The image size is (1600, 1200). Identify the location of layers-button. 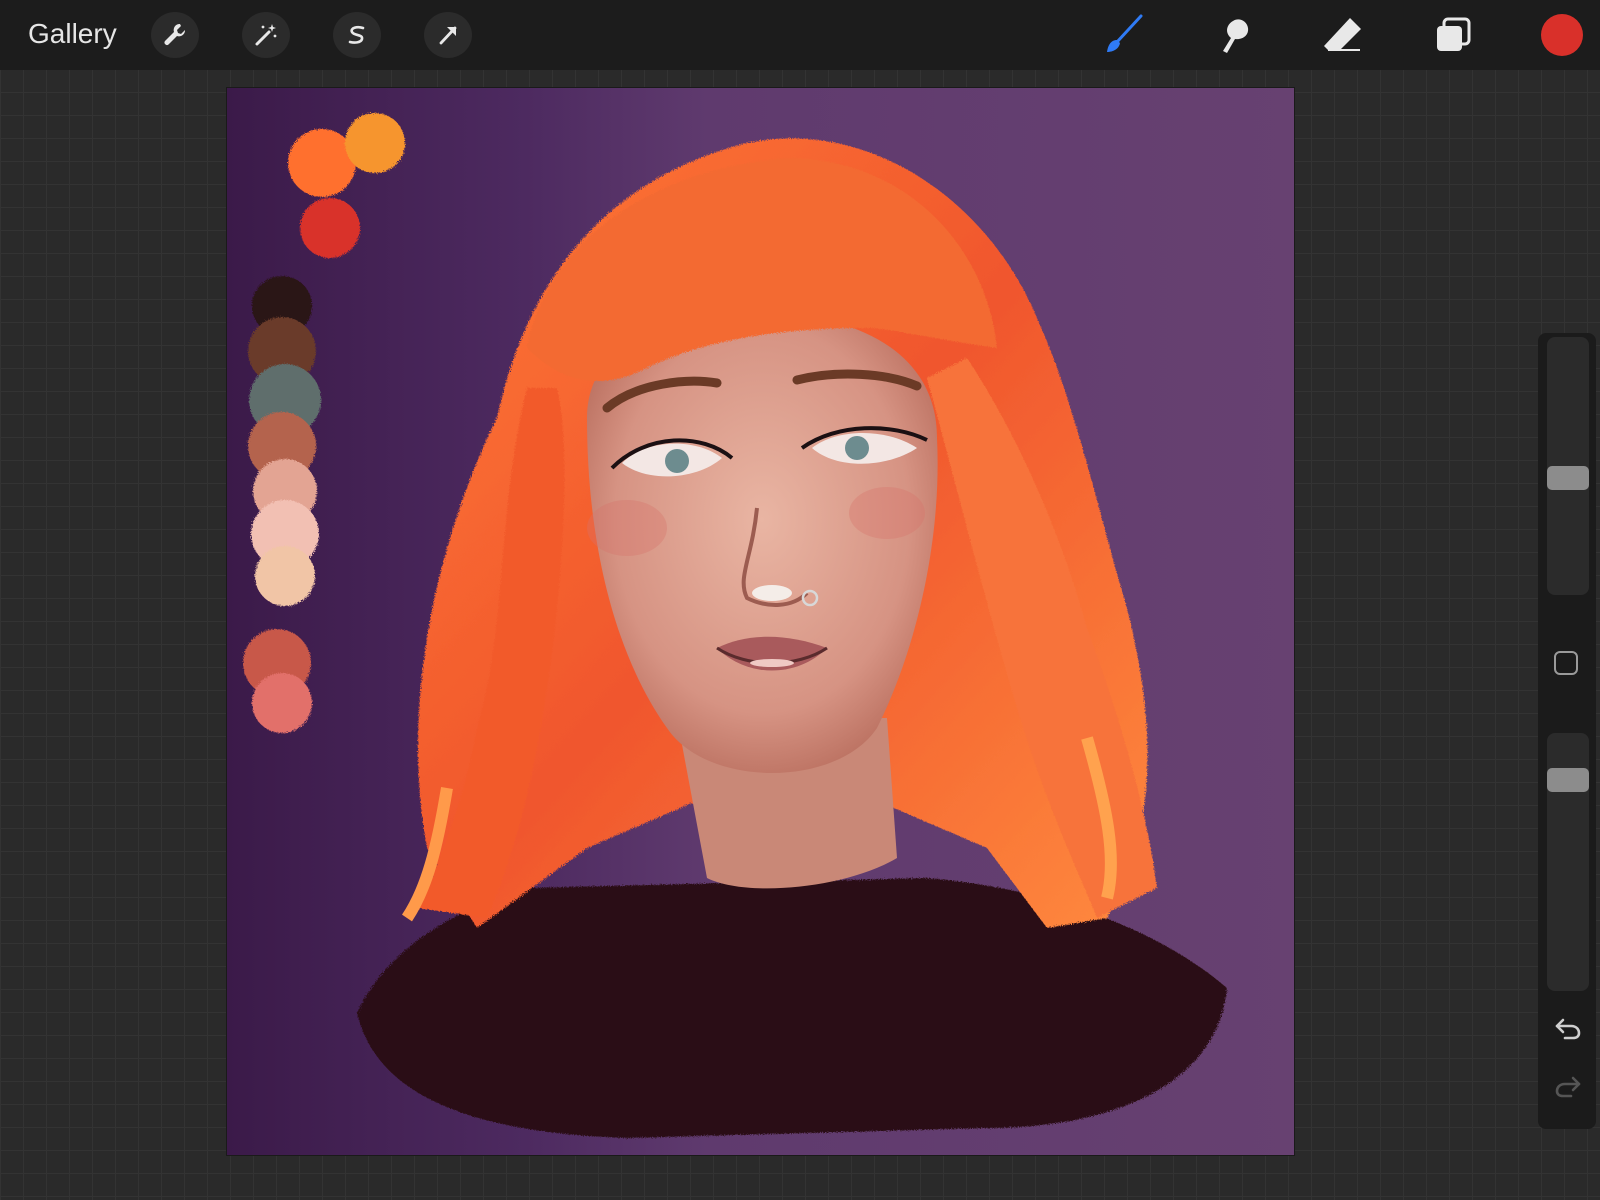
(1453, 35).